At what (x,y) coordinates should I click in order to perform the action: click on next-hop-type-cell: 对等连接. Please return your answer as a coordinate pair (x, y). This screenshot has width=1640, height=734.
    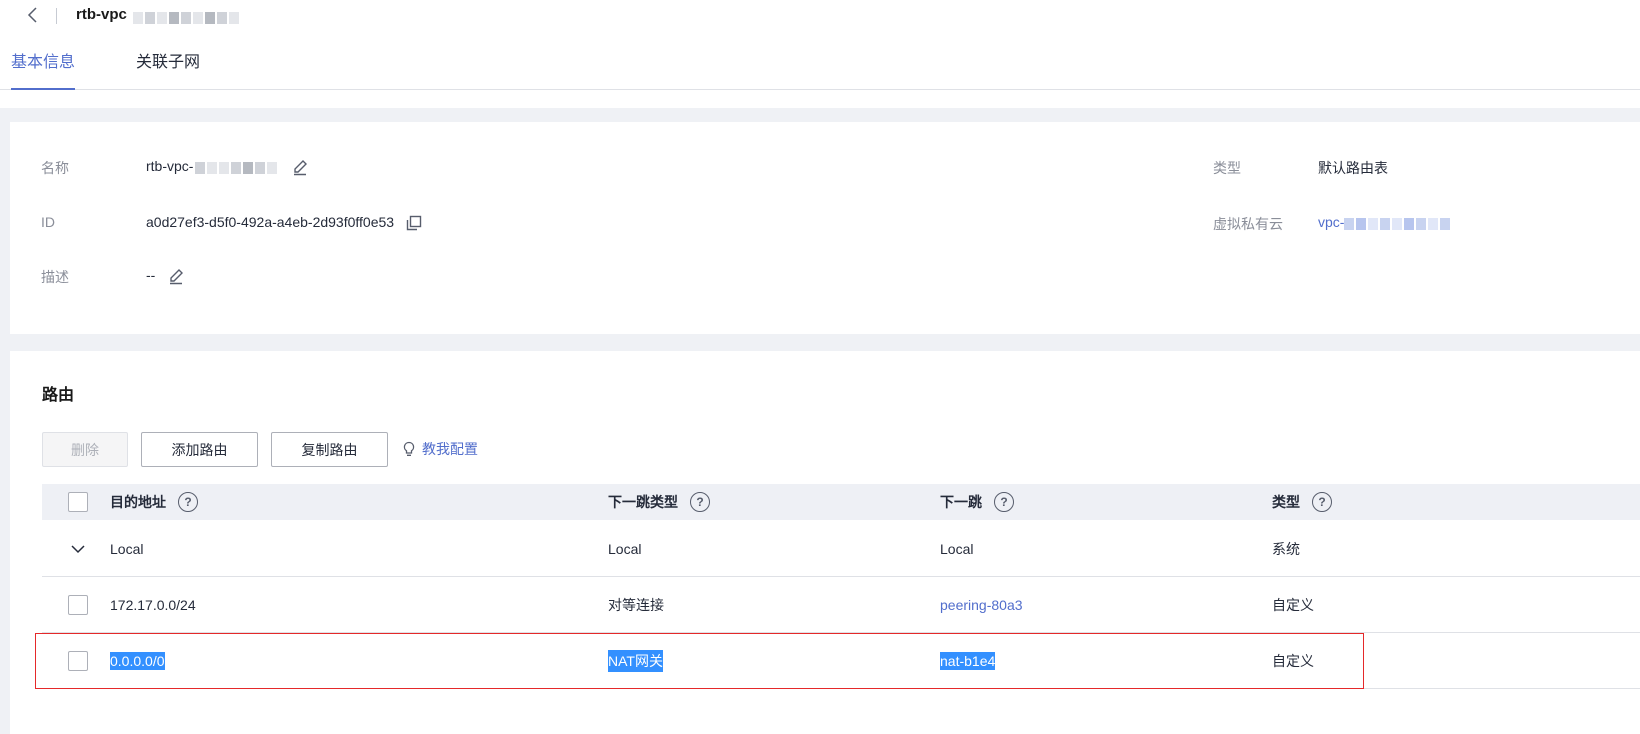
    Looking at the image, I should click on (636, 604).